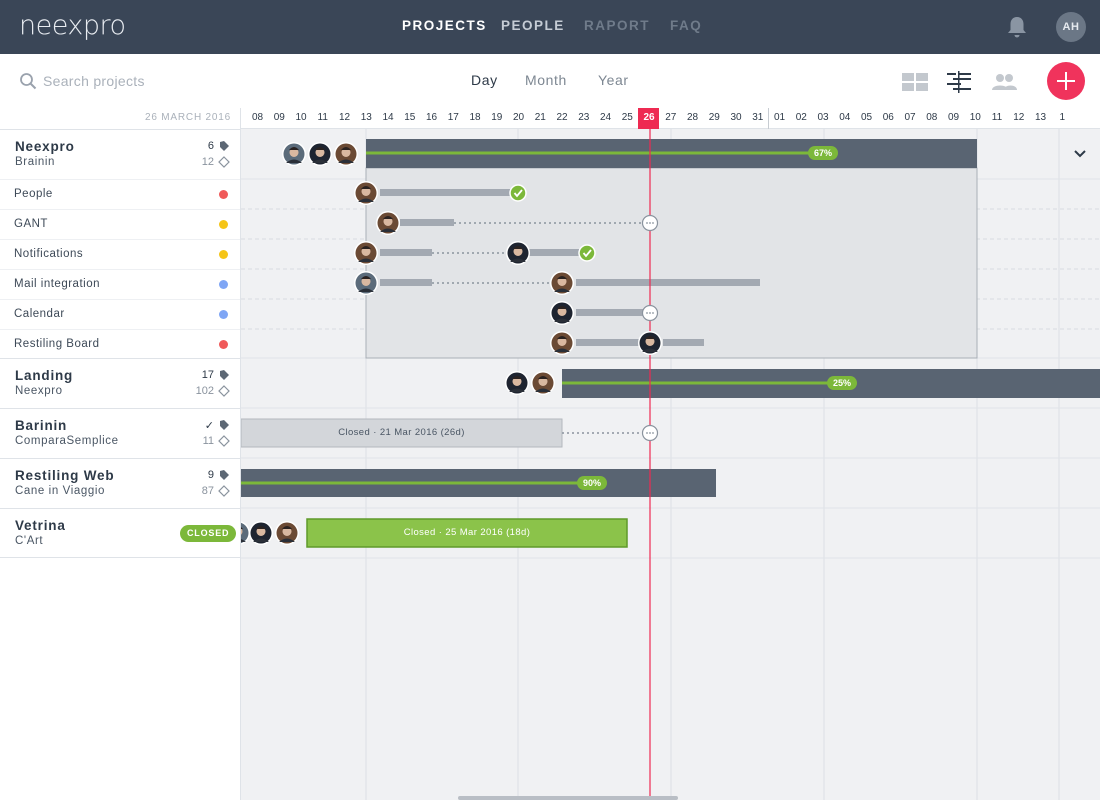 The width and height of the screenshot is (1100, 800). What do you see at coordinates (72, 25) in the screenshot?
I see `app-logo: neexpro` at bounding box center [72, 25].